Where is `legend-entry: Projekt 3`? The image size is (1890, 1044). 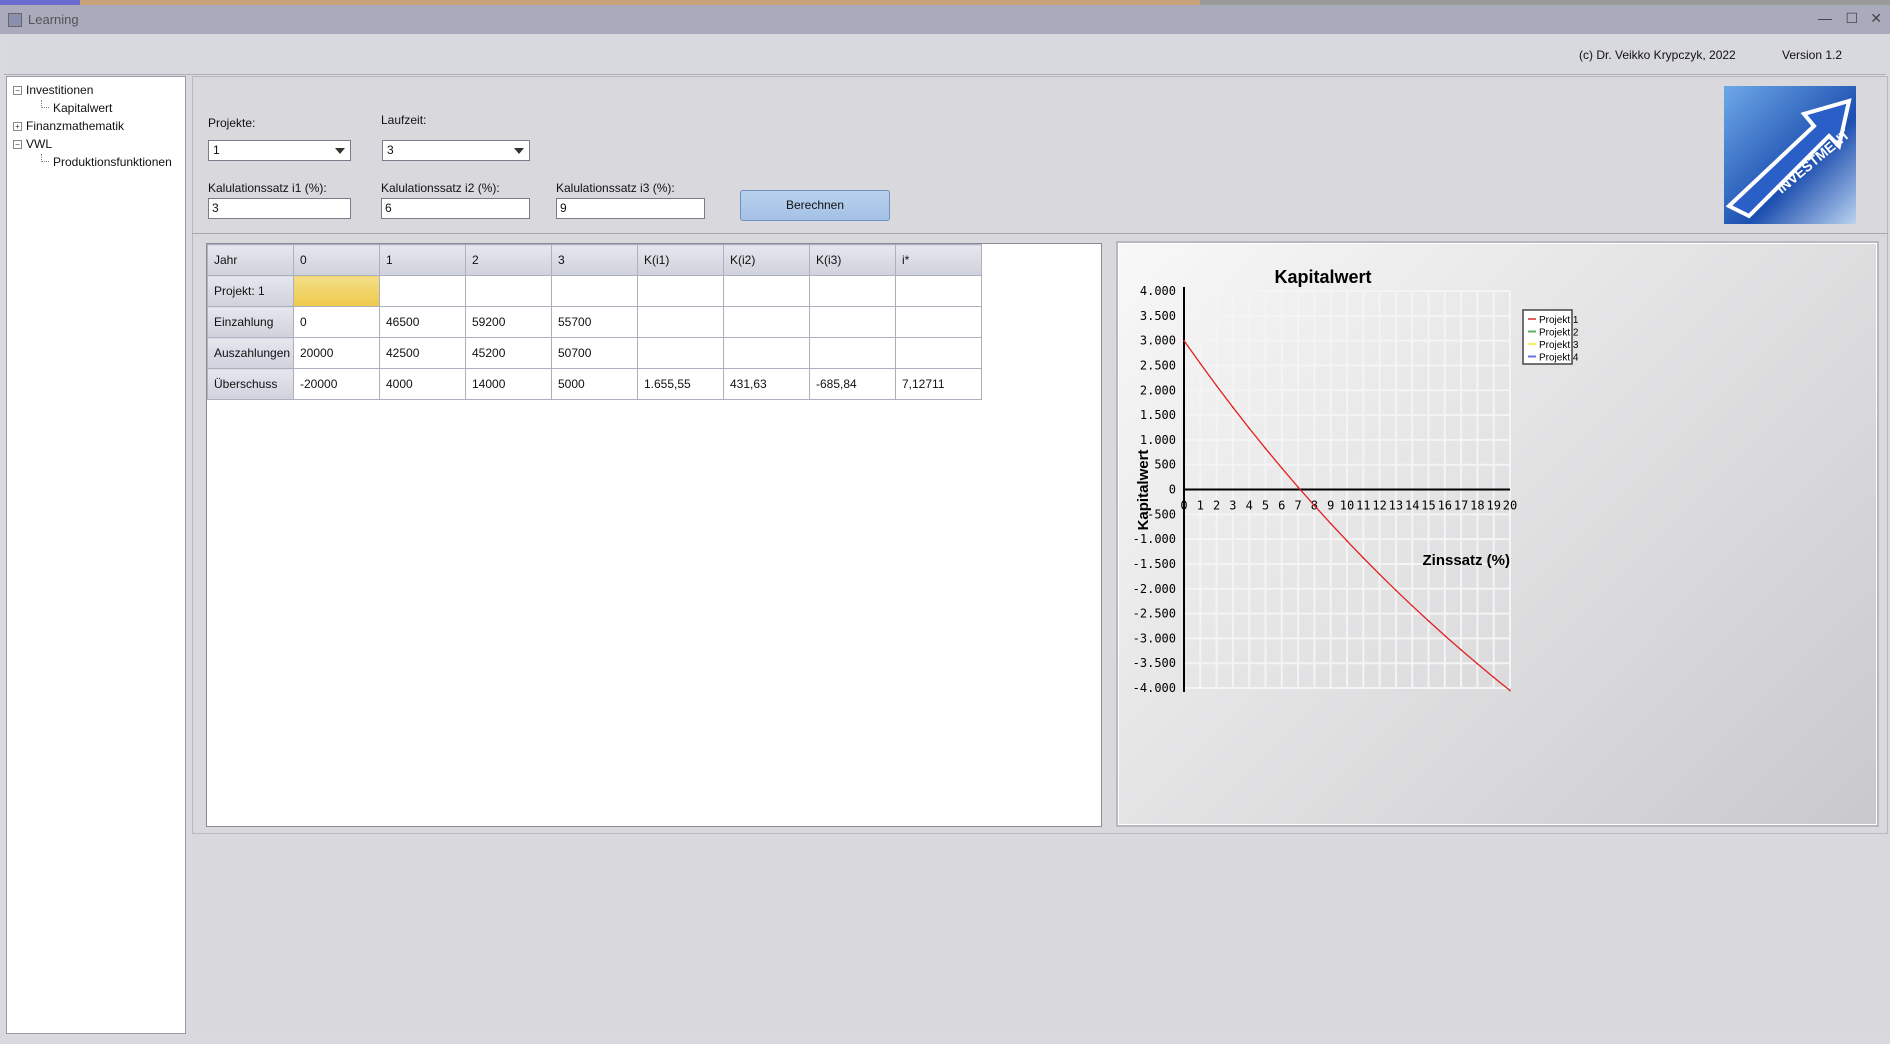 legend-entry: Projekt 3 is located at coordinates (1559, 345).